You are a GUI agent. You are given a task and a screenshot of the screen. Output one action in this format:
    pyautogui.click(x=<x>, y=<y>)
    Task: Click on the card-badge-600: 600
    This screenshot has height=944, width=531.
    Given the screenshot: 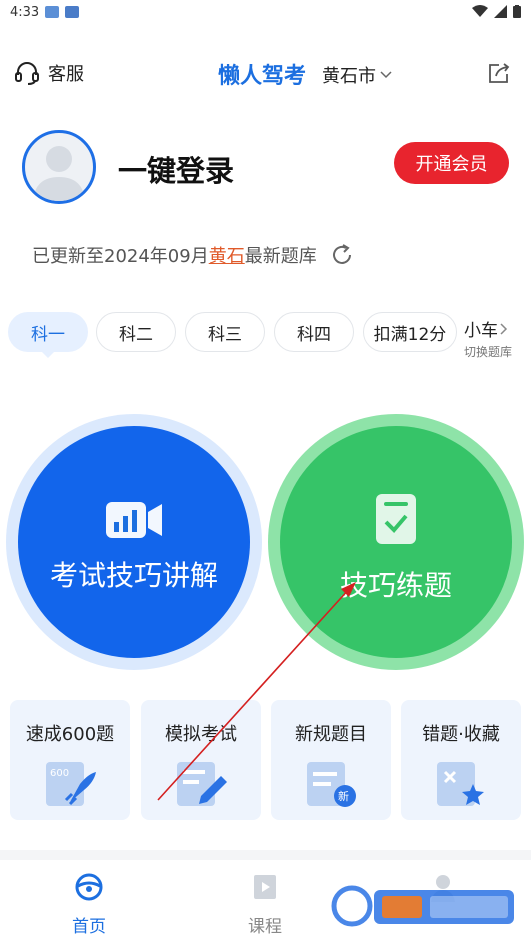 What is the action you would take?
    pyautogui.click(x=59, y=773)
    